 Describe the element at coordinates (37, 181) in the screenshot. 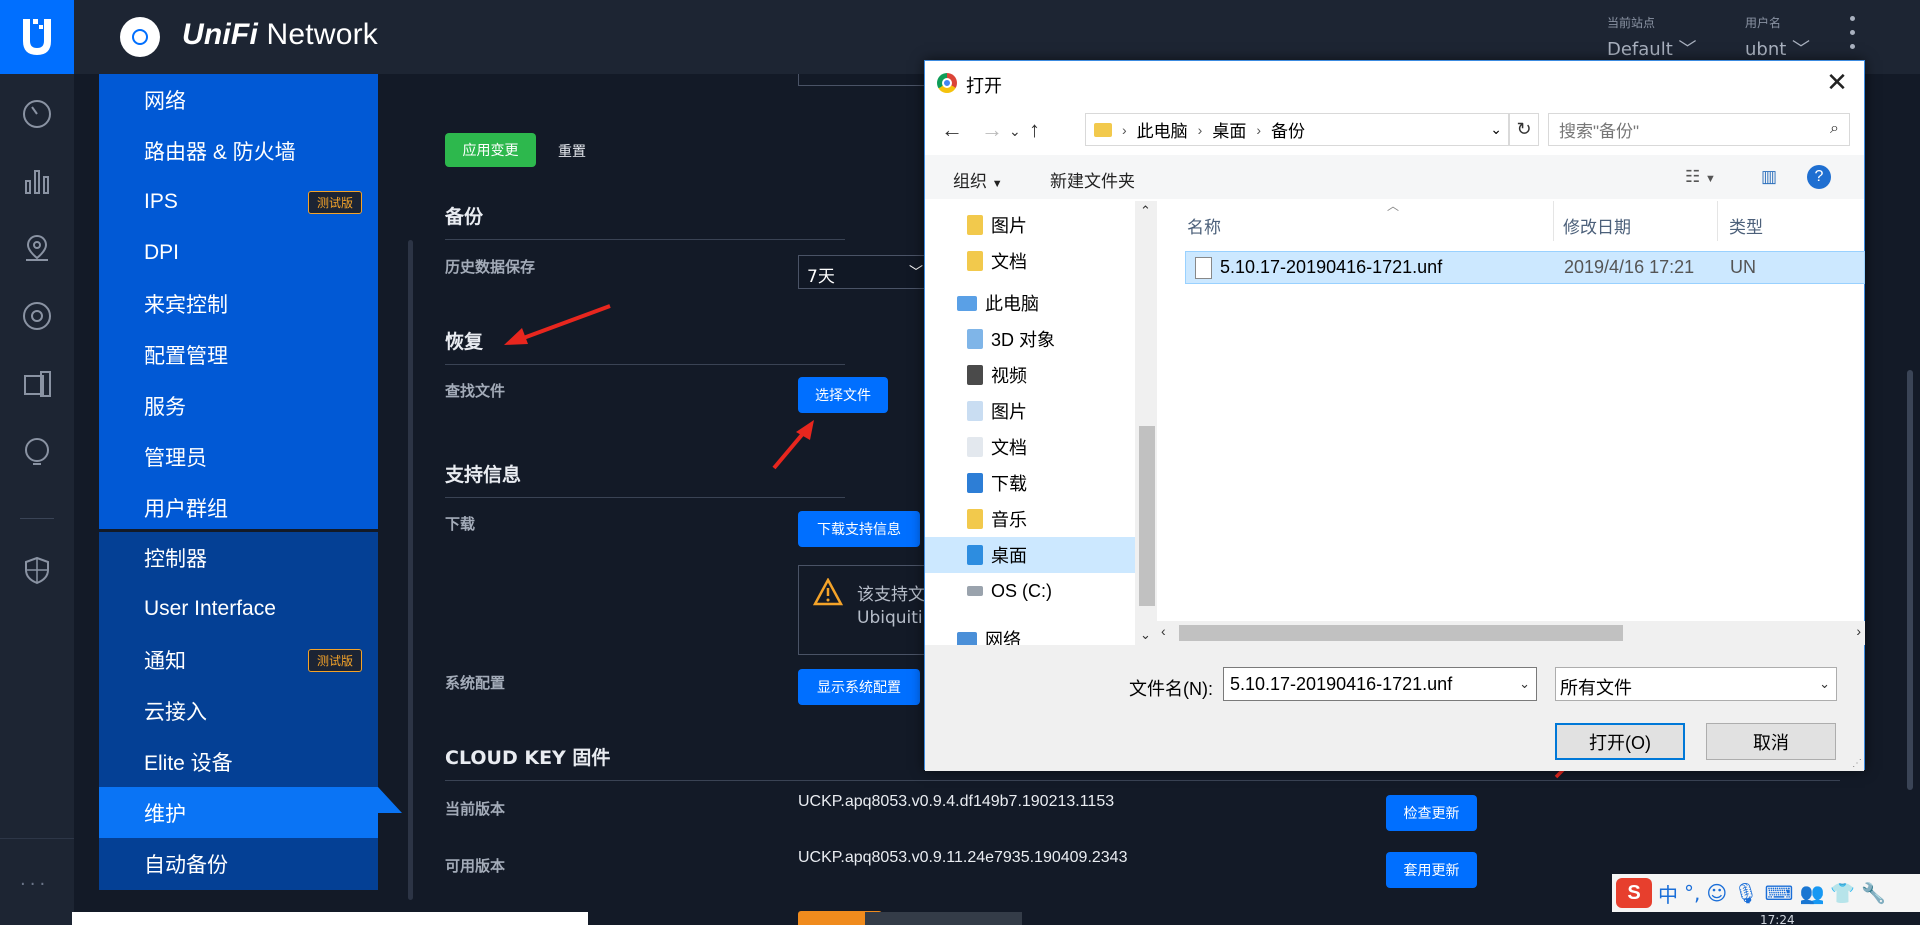

I see `statistics-icon` at that location.